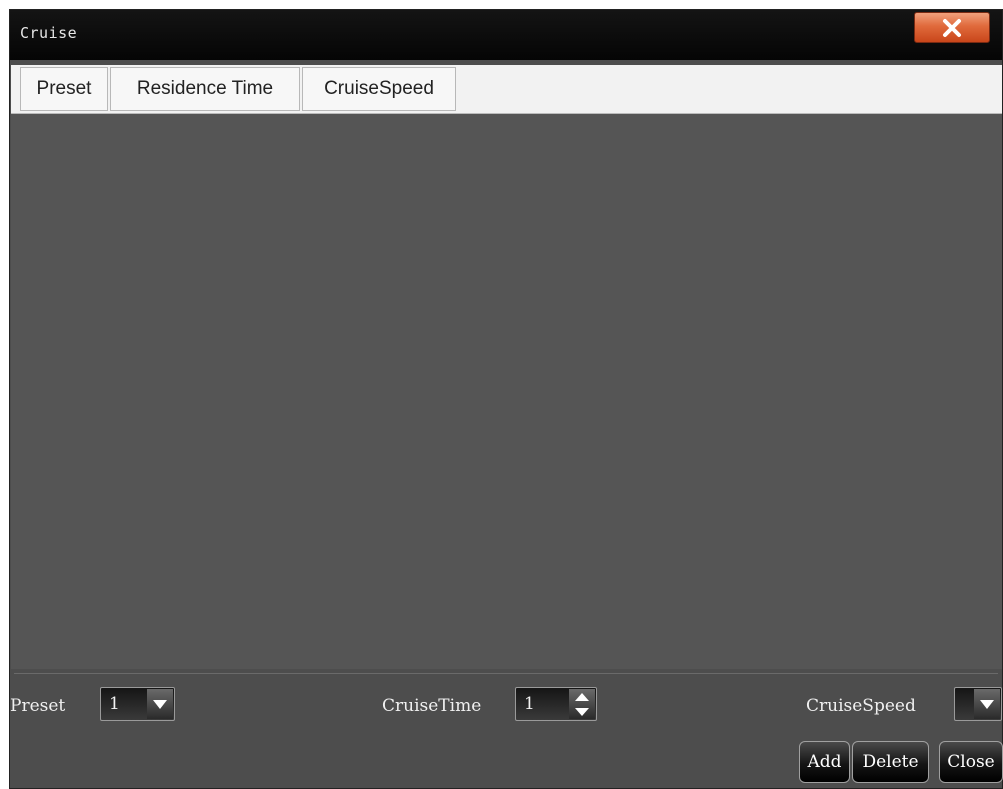 This screenshot has width=1003, height=789. I want to click on column-header-preset: Preset, so click(64, 89).